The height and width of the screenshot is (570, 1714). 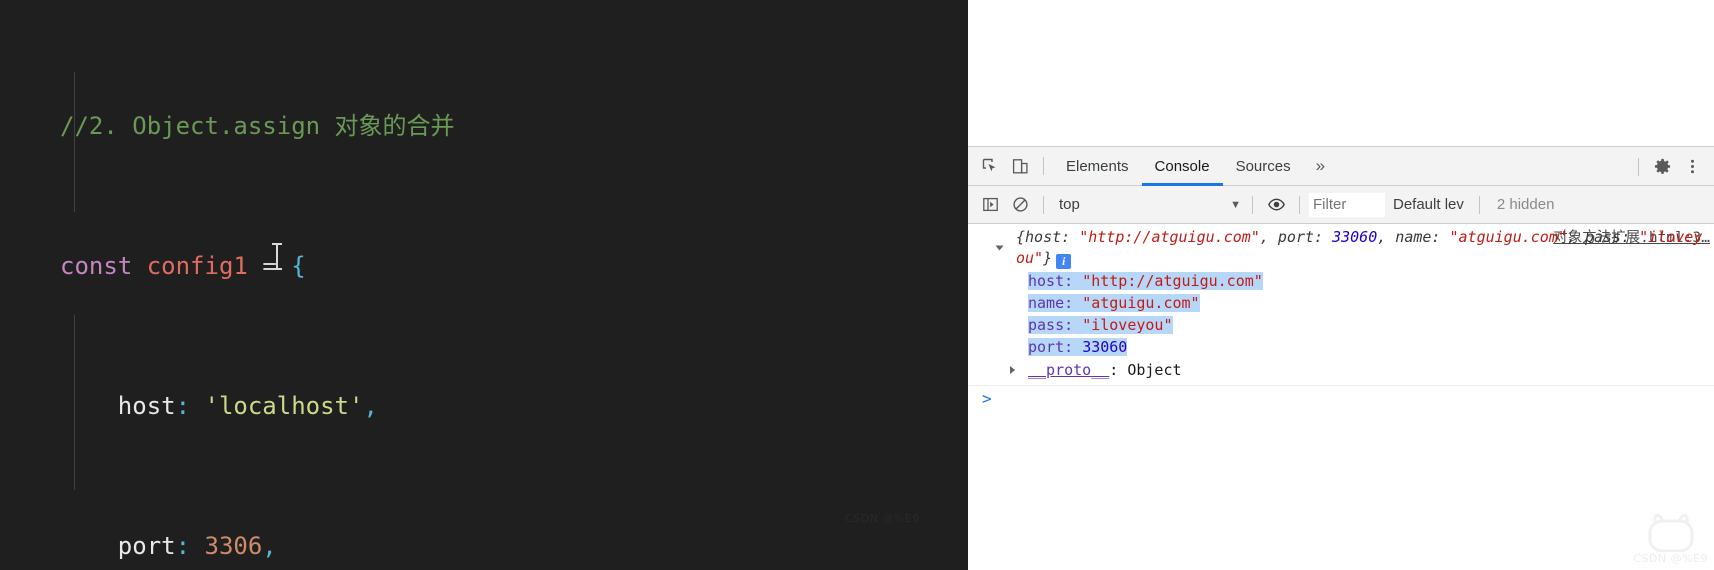 I want to click on tab-sources: Sources, so click(x=1263, y=166).